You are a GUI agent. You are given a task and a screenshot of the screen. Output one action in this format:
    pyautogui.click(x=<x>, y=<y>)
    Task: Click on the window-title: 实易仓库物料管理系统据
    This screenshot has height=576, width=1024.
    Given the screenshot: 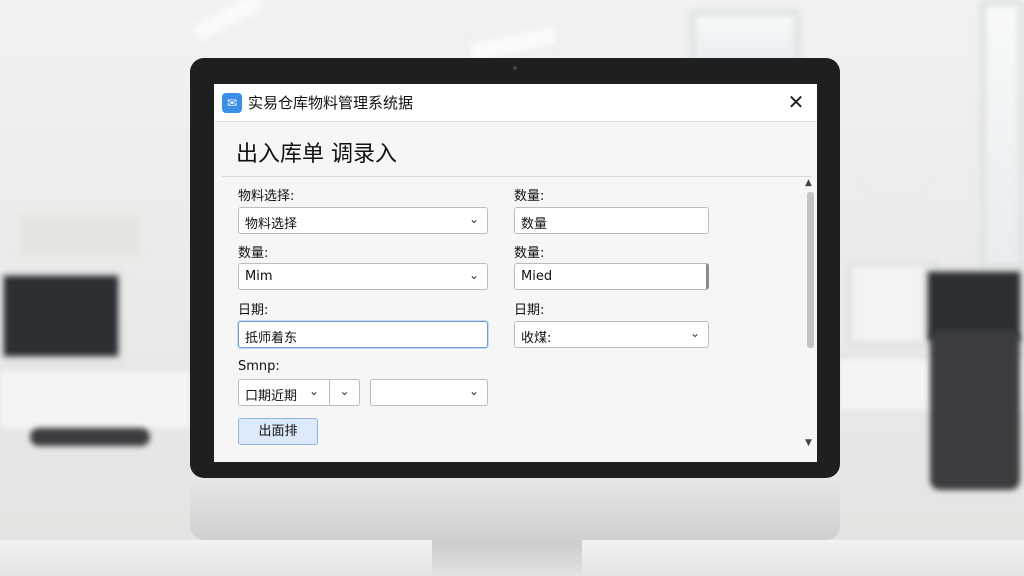 What is the action you would take?
    pyautogui.click(x=331, y=103)
    